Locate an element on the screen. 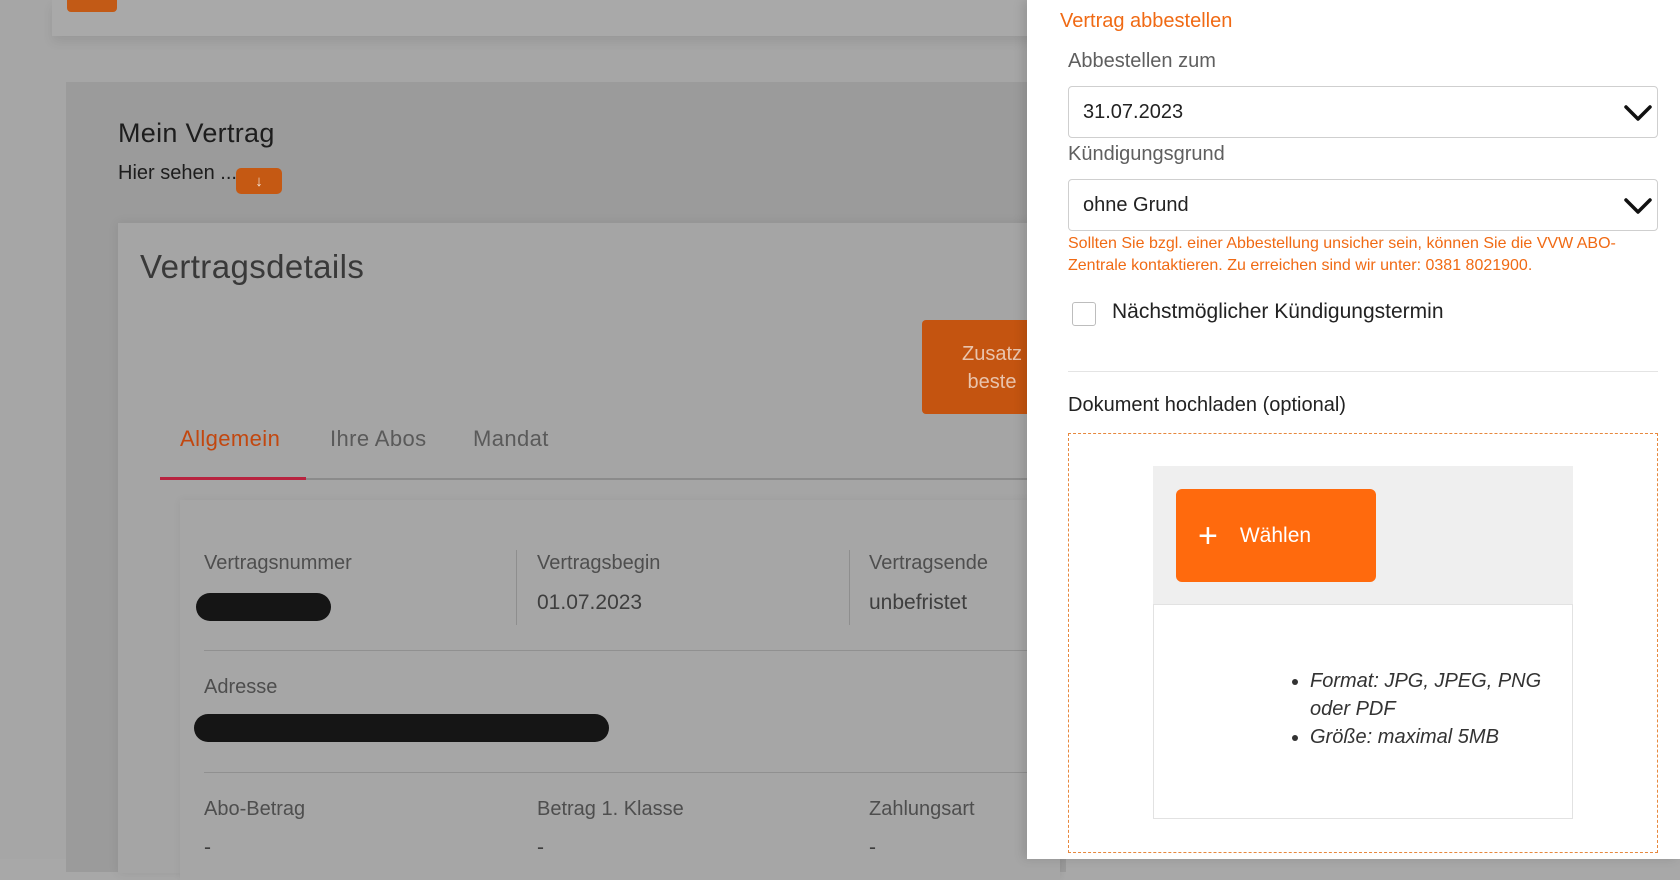 The image size is (1680, 880). tab-allgemein: Allgemein is located at coordinates (230, 439).